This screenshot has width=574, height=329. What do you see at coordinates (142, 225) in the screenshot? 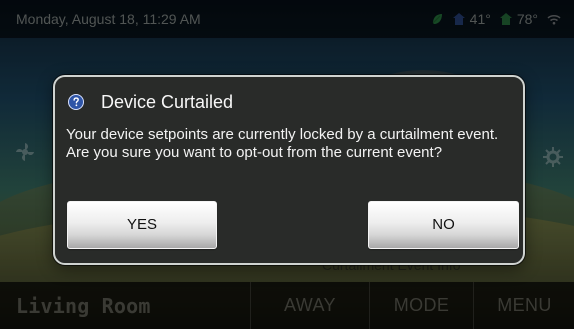
I see `yes-button: YES` at bounding box center [142, 225].